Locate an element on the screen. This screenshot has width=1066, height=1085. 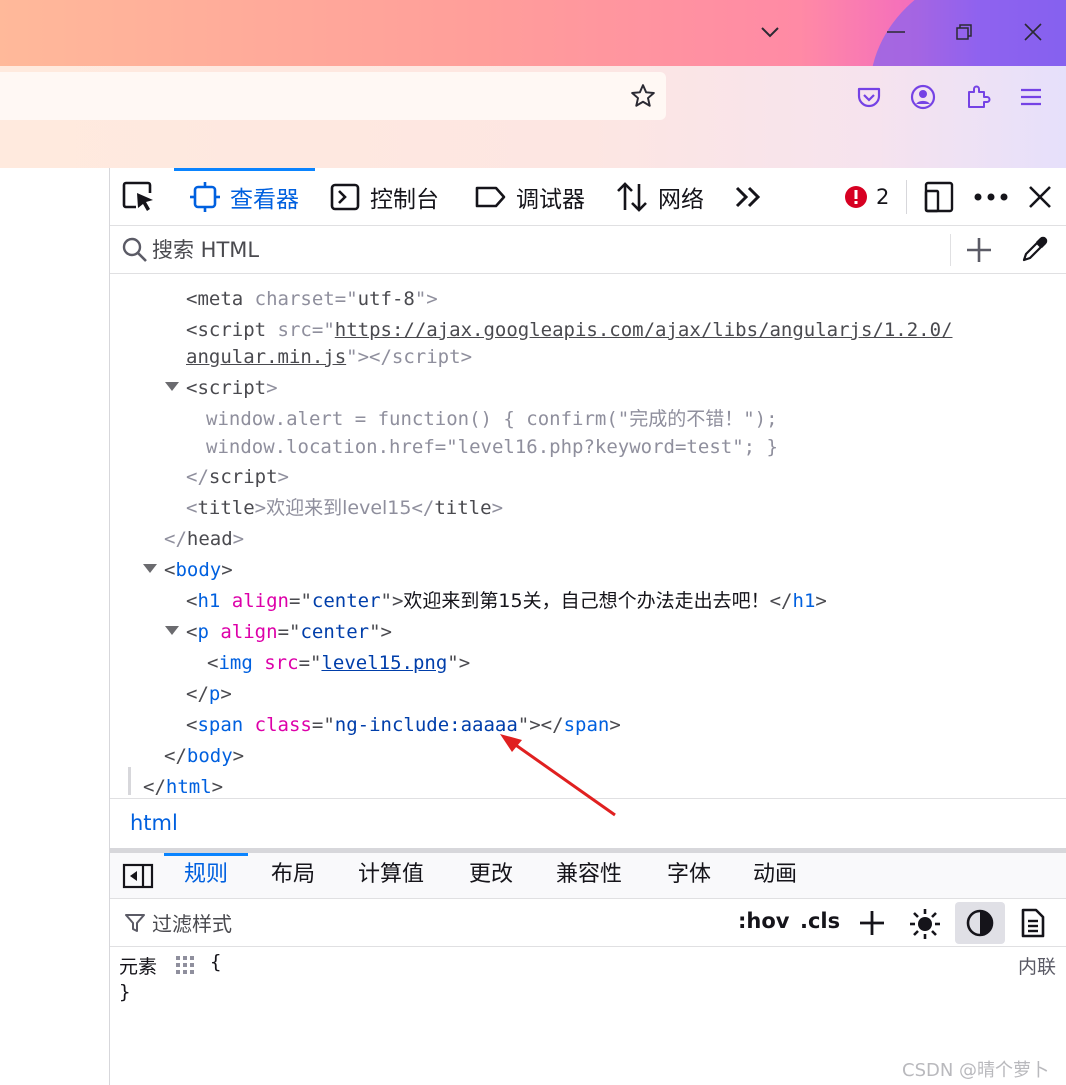
minimize-icon is located at coordinates (896, 32).